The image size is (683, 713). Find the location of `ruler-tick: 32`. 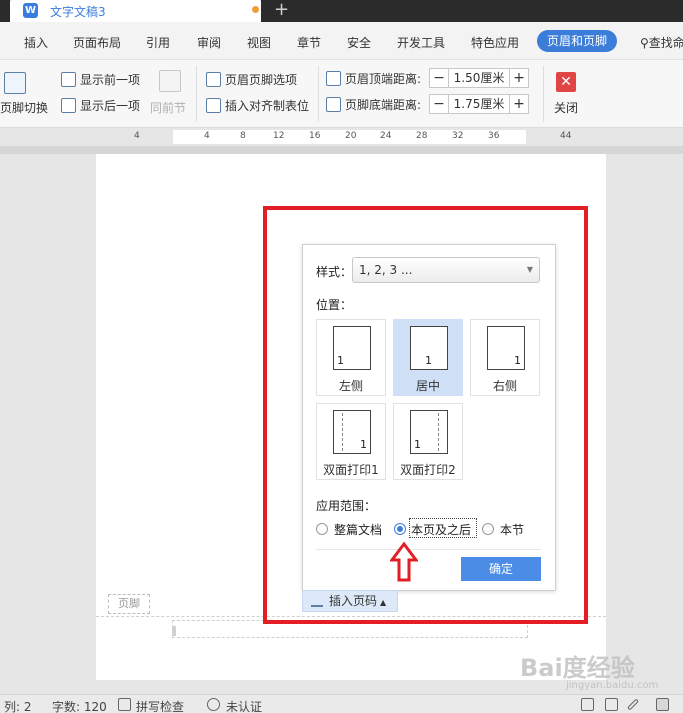

ruler-tick: 32 is located at coordinates (458, 136).